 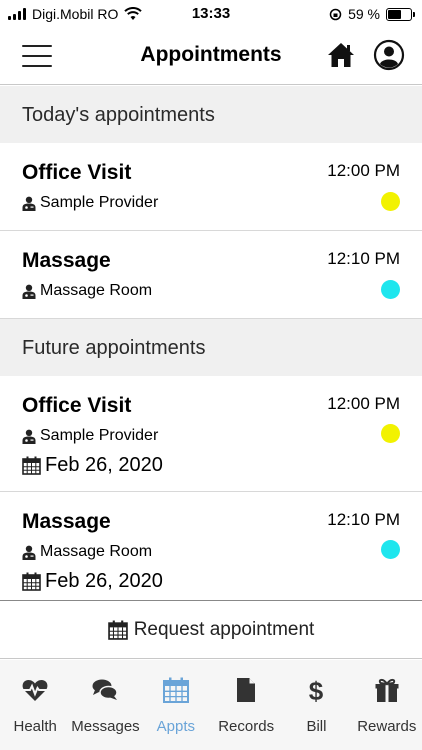 I want to click on request-appointment-label: Request appointment, so click(x=224, y=629).